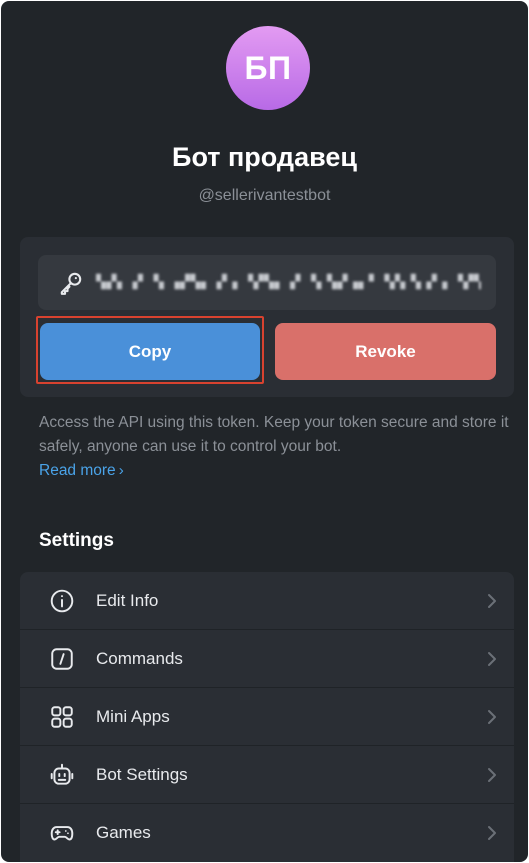  Describe the element at coordinates (264, 157) in the screenshot. I see `bot-name: Бот продавец` at that location.